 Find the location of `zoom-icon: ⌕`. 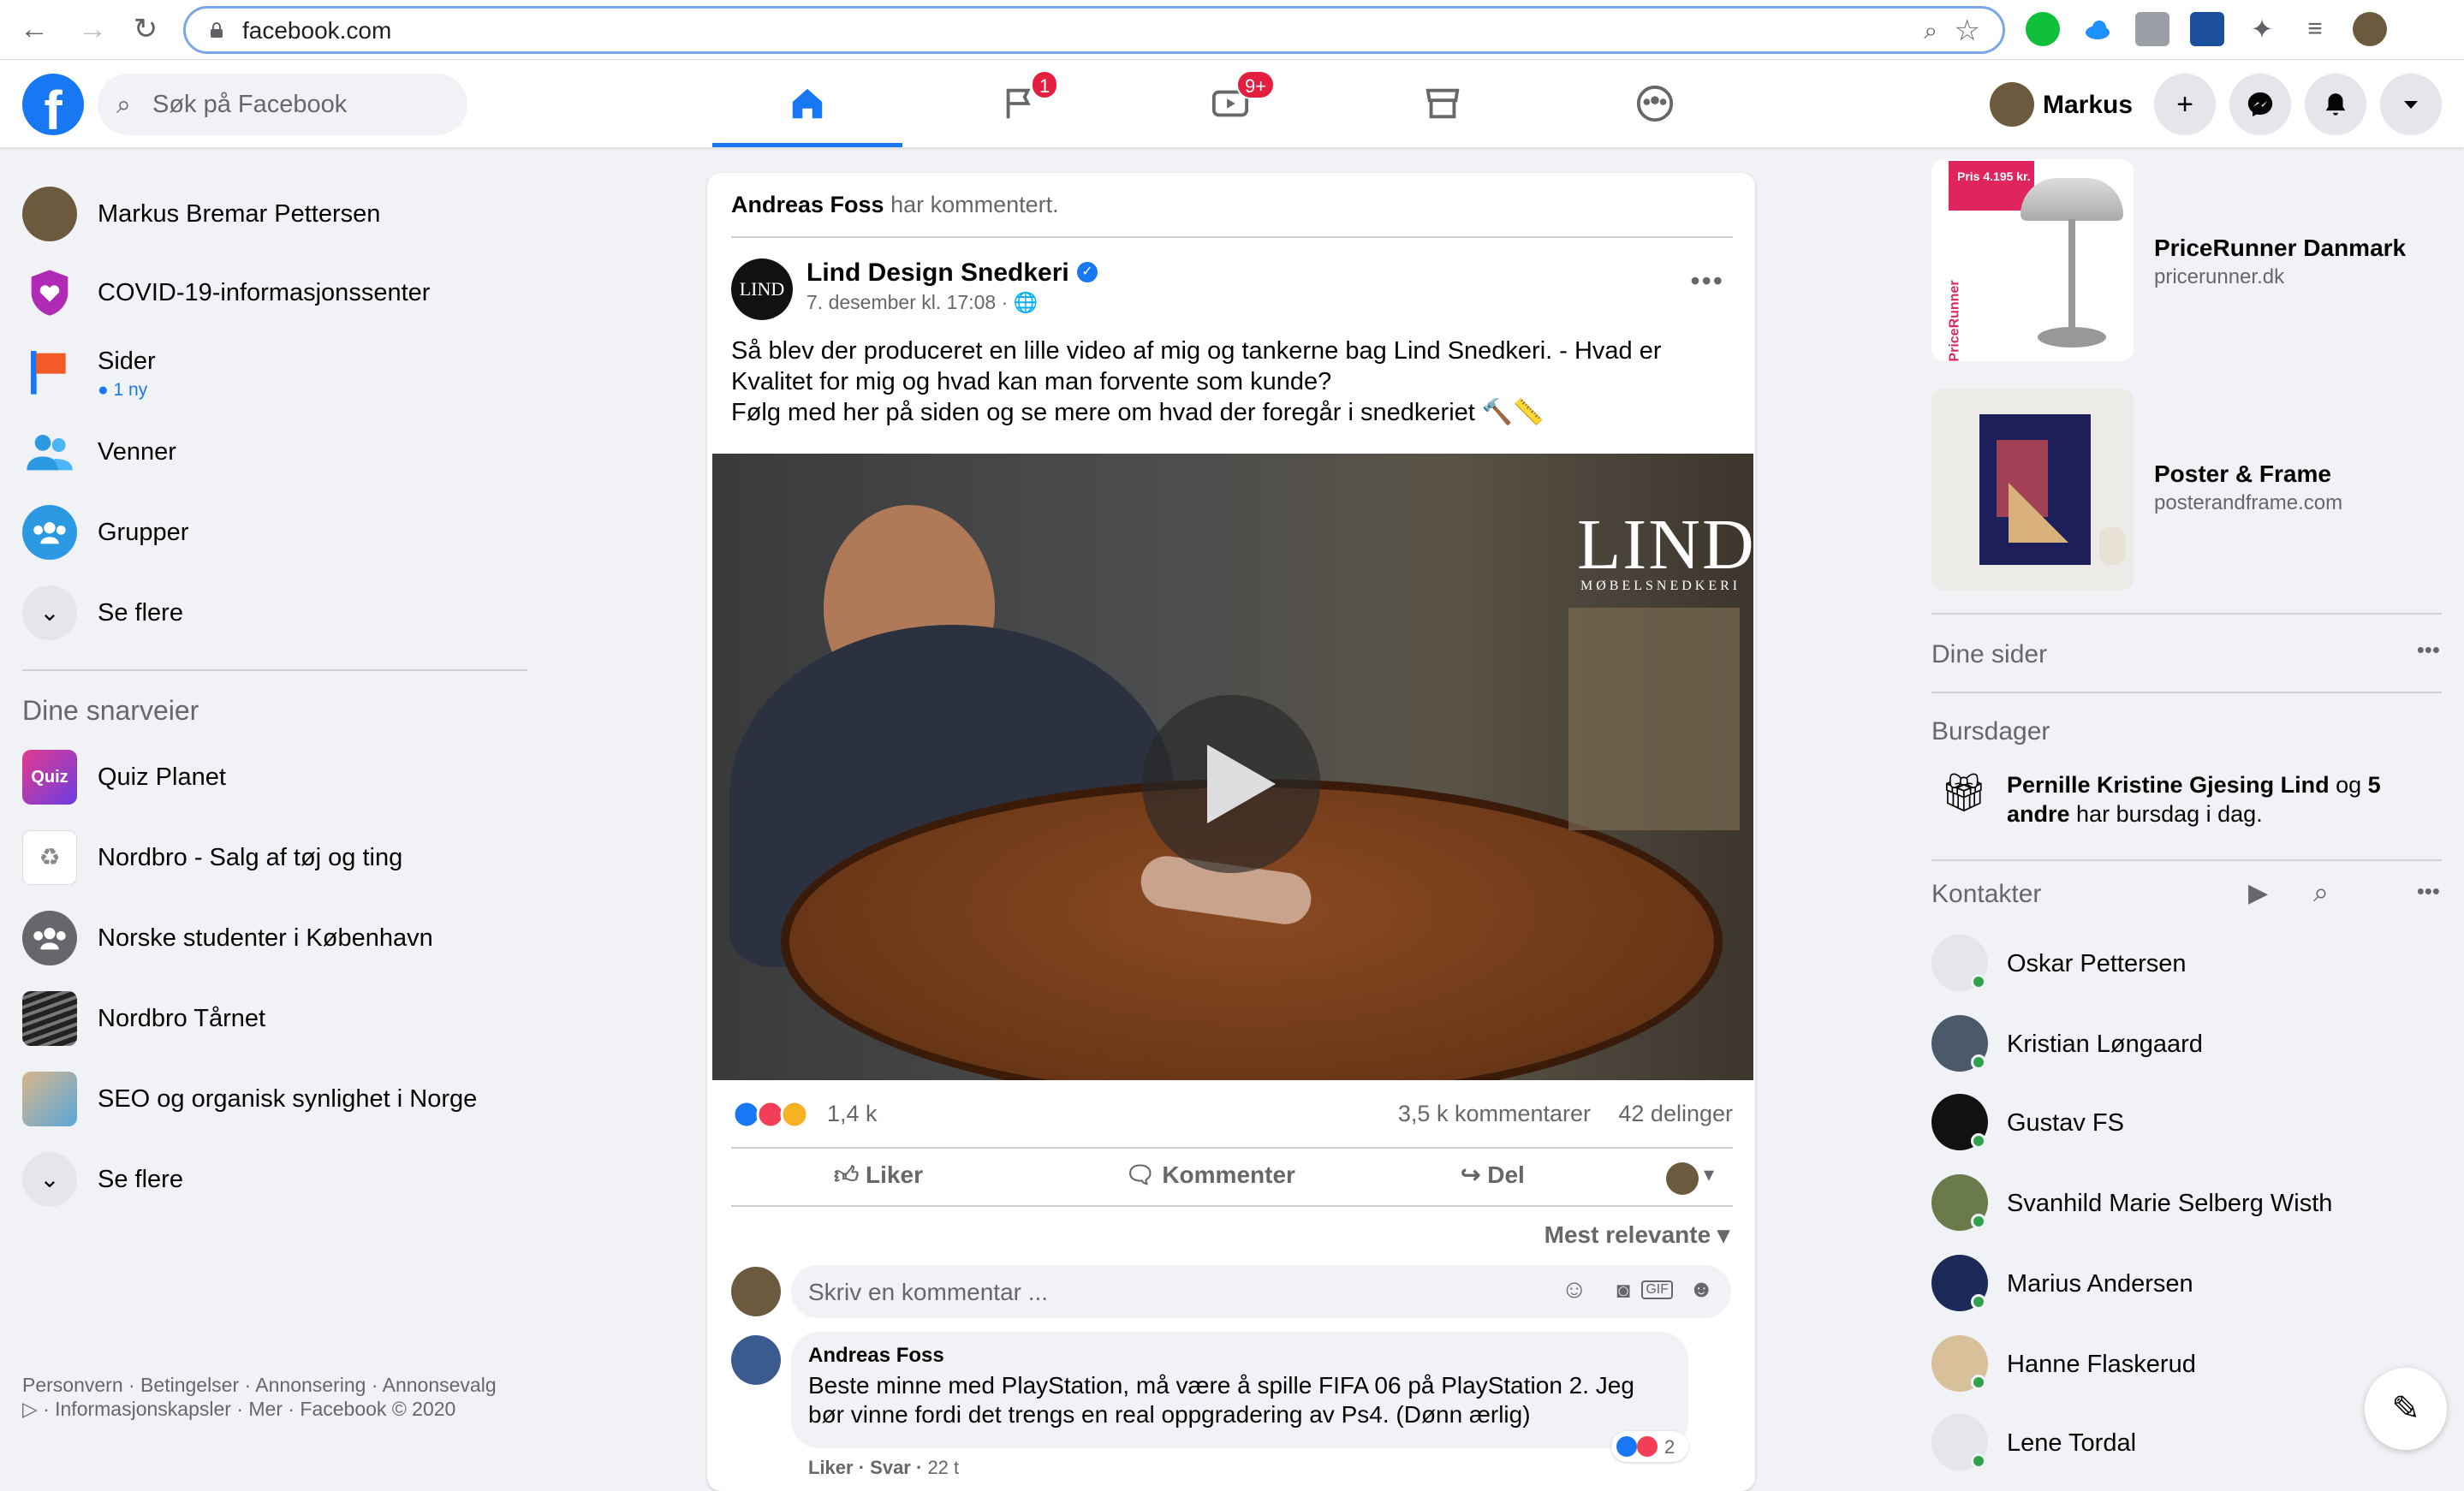

zoom-icon: ⌕ is located at coordinates (1931, 31).